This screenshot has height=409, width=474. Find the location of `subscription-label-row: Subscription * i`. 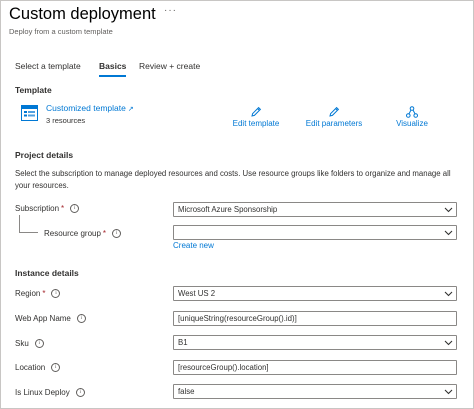

subscription-label-row: Subscription * i is located at coordinates (47, 209).